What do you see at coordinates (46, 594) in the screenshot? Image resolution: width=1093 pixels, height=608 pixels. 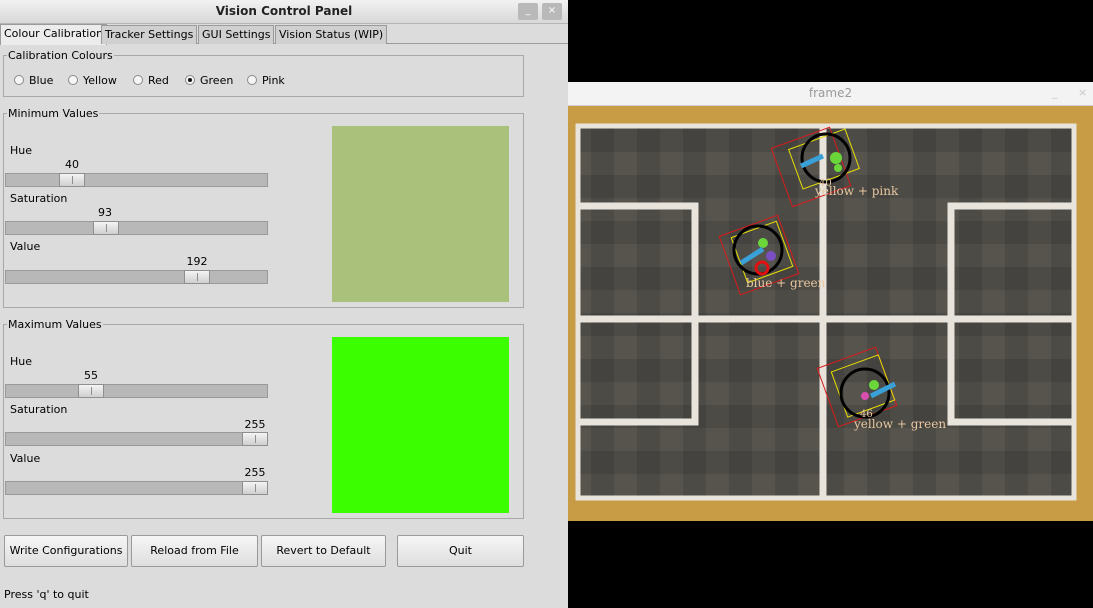 I see `status-text: Press 'q' to quit` at bounding box center [46, 594].